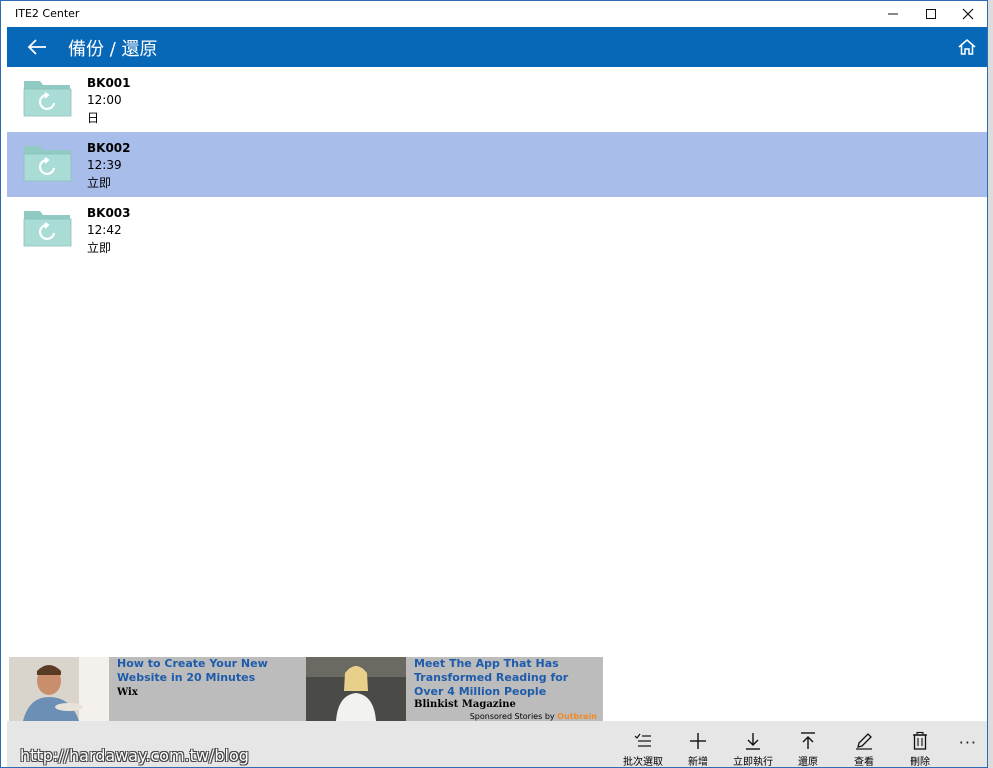  What do you see at coordinates (808, 740) in the screenshot?
I see `upload-arrow-icon` at bounding box center [808, 740].